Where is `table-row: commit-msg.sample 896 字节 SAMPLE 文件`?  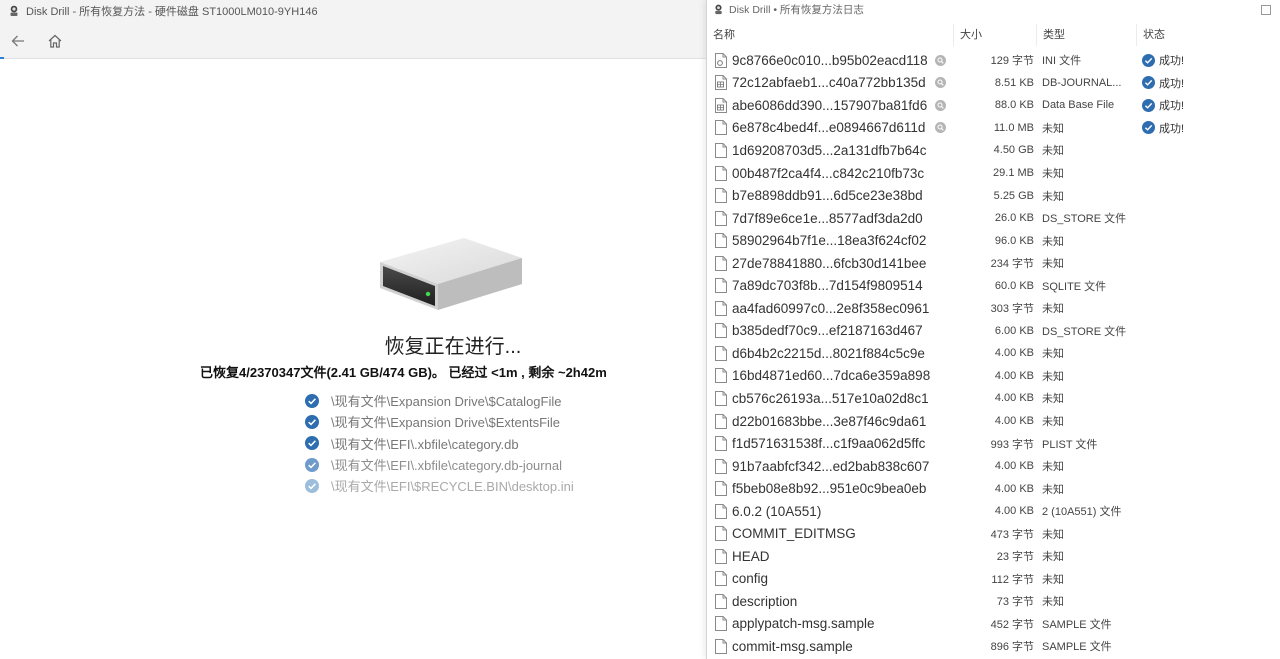
table-row: commit-msg.sample 896 字节 SAMPLE 文件 is located at coordinates (993, 646).